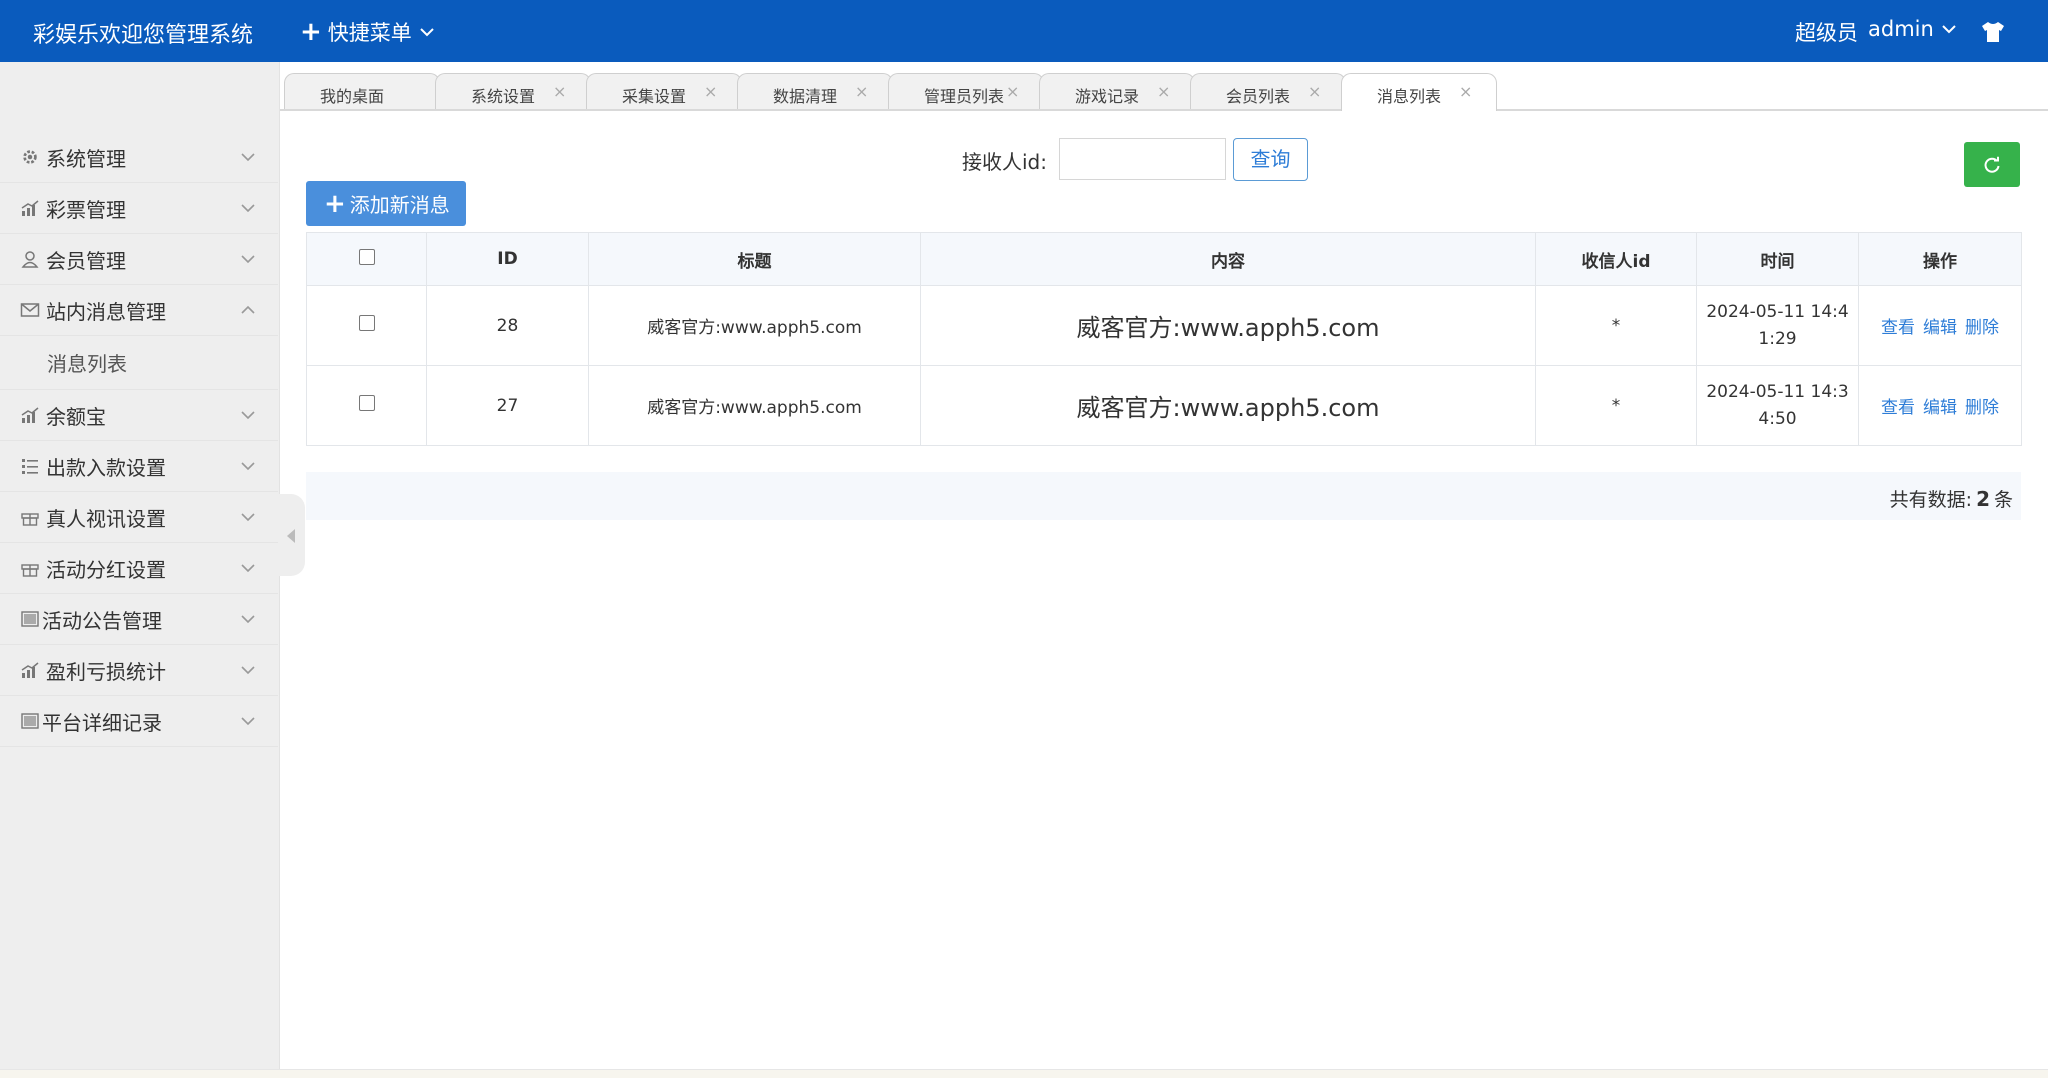 The image size is (2048, 1078). What do you see at coordinates (966, 91) in the screenshot?
I see `tab-admin-list: 管理员列表 ×` at bounding box center [966, 91].